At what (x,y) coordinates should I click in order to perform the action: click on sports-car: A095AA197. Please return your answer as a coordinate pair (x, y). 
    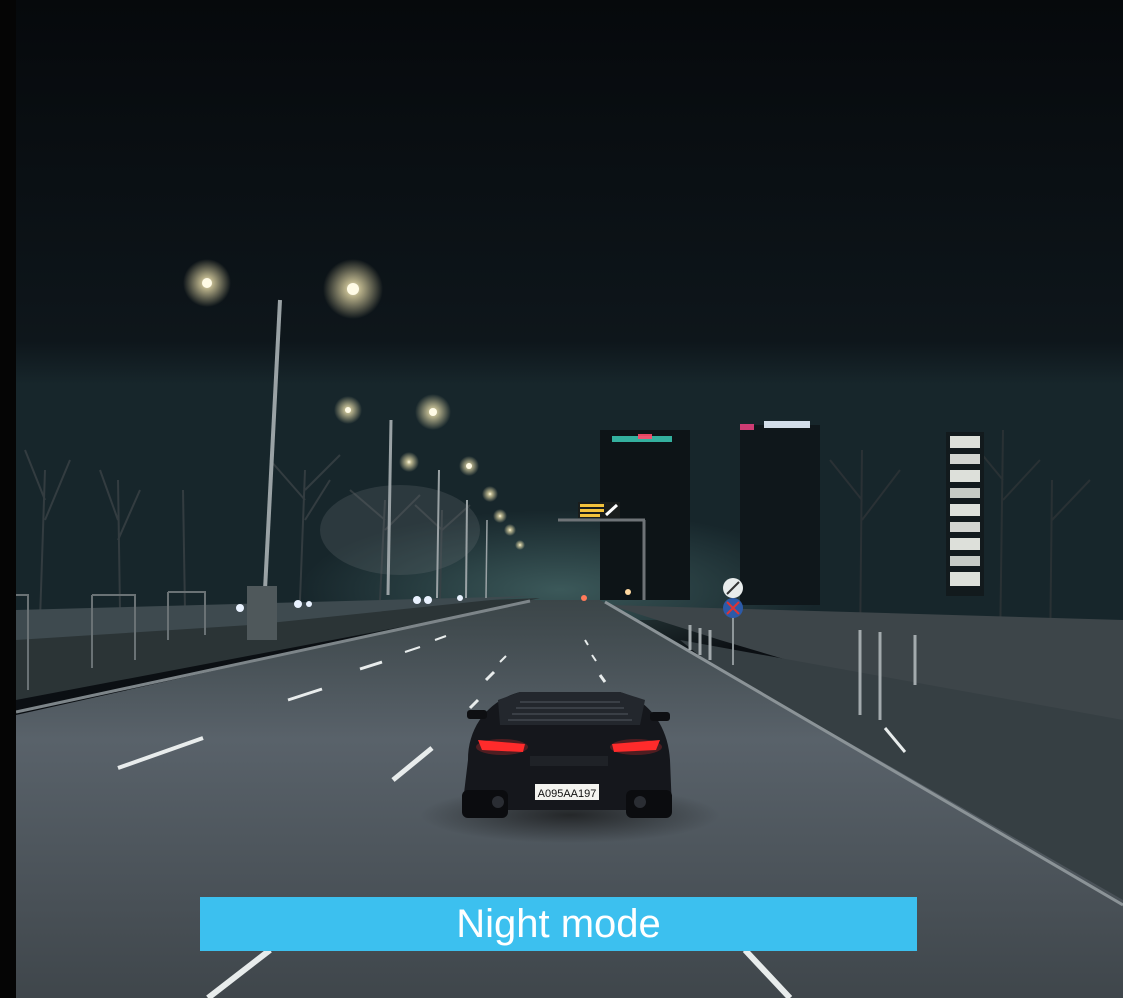
    Looking at the image, I should click on (567, 755).